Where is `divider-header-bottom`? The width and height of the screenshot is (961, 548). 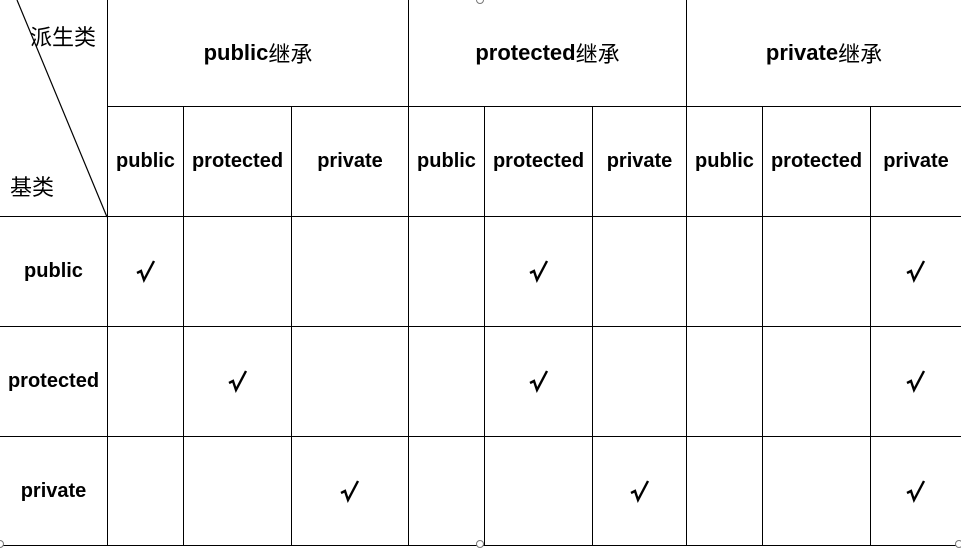 divider-header-bottom is located at coordinates (480, 216).